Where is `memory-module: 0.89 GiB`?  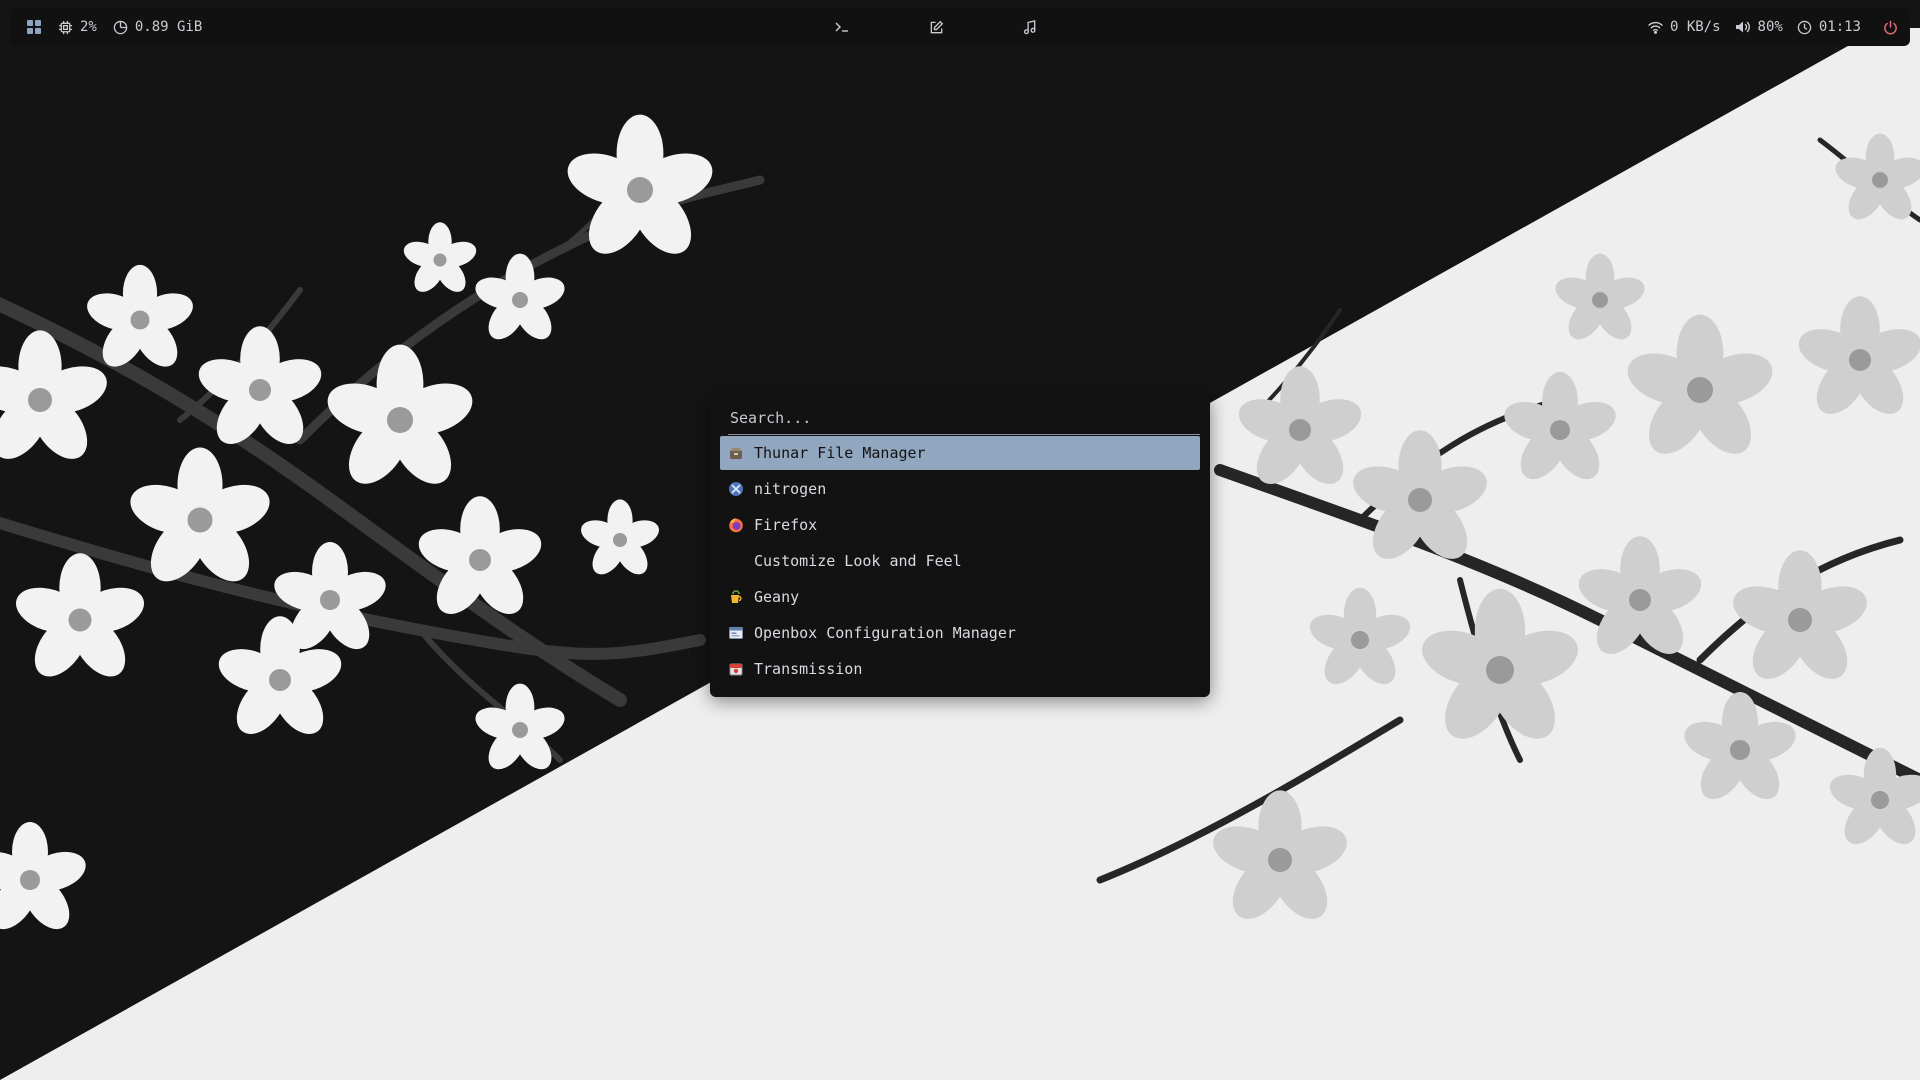
memory-module: 0.89 GiB is located at coordinates (157, 27).